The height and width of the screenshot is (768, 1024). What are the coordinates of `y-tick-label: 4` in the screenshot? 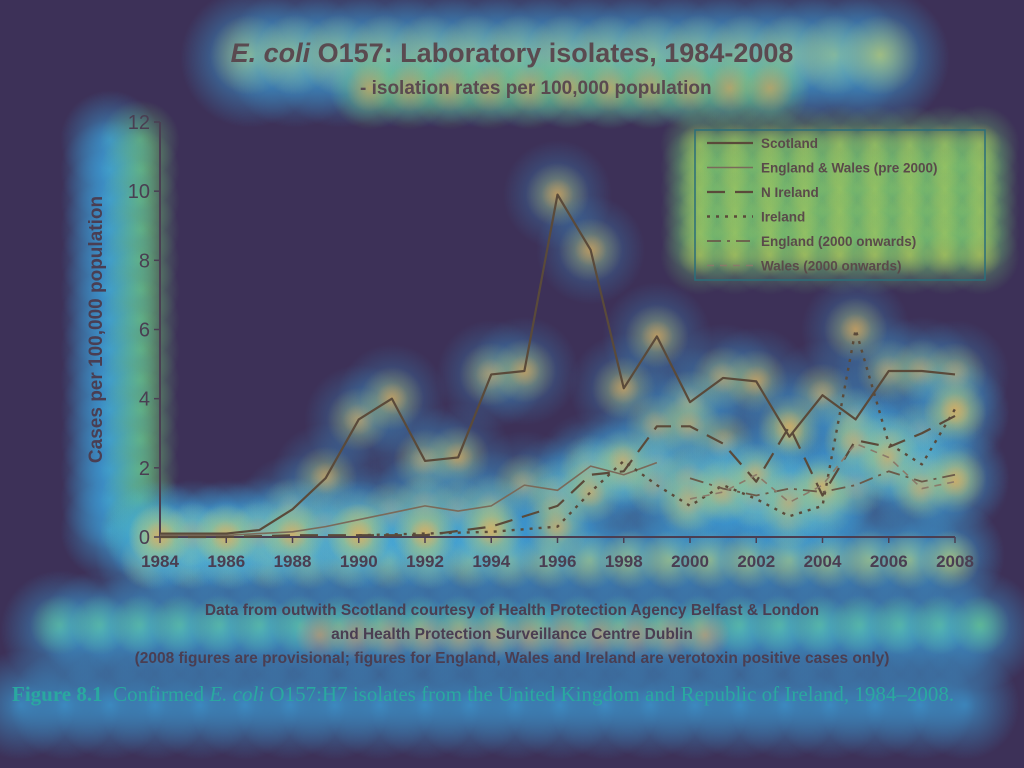 It's located at (144, 400).